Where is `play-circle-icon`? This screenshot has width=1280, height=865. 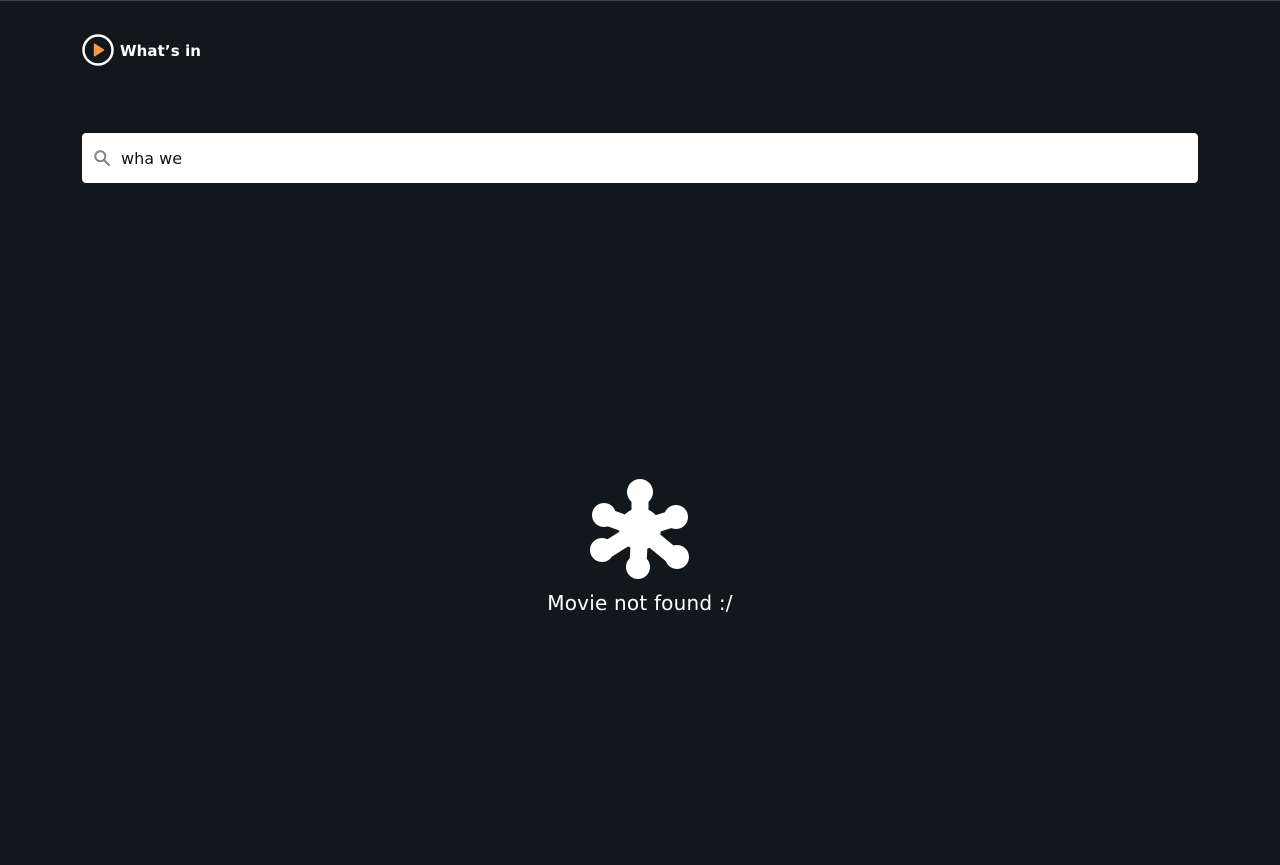
play-circle-icon is located at coordinates (98, 50).